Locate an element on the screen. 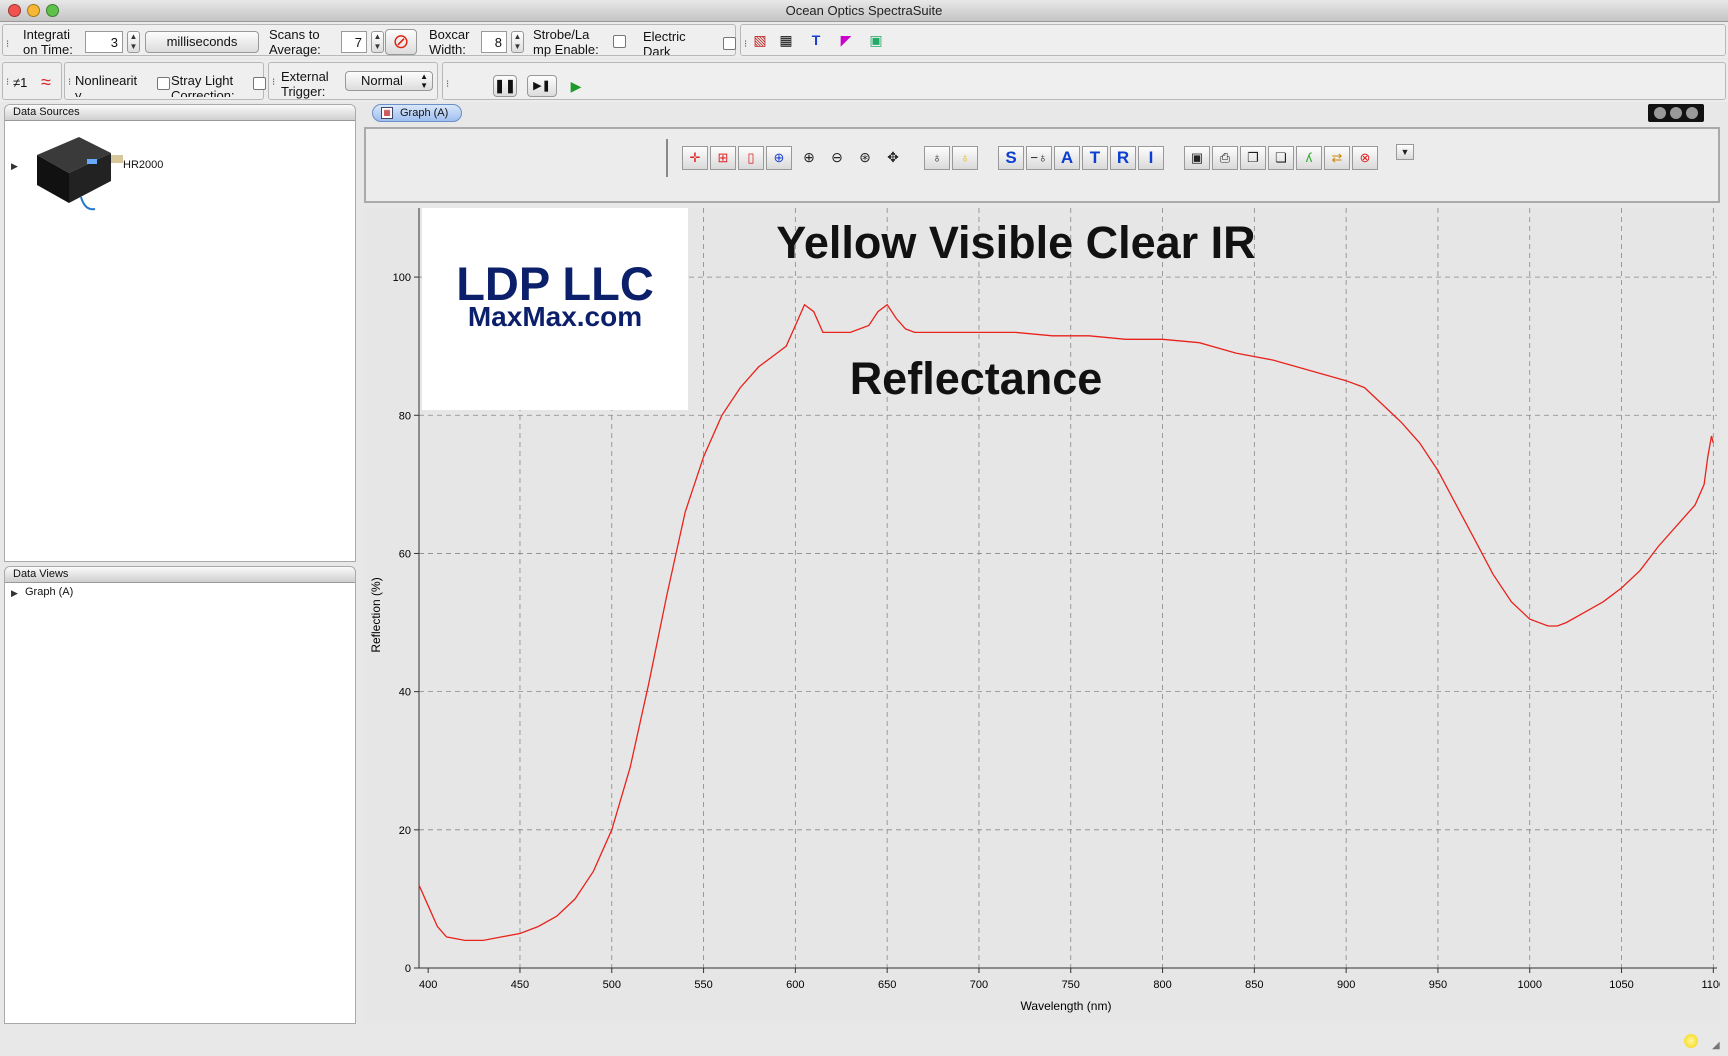  zoom-in-icon: ⊕ is located at coordinates (809, 158).